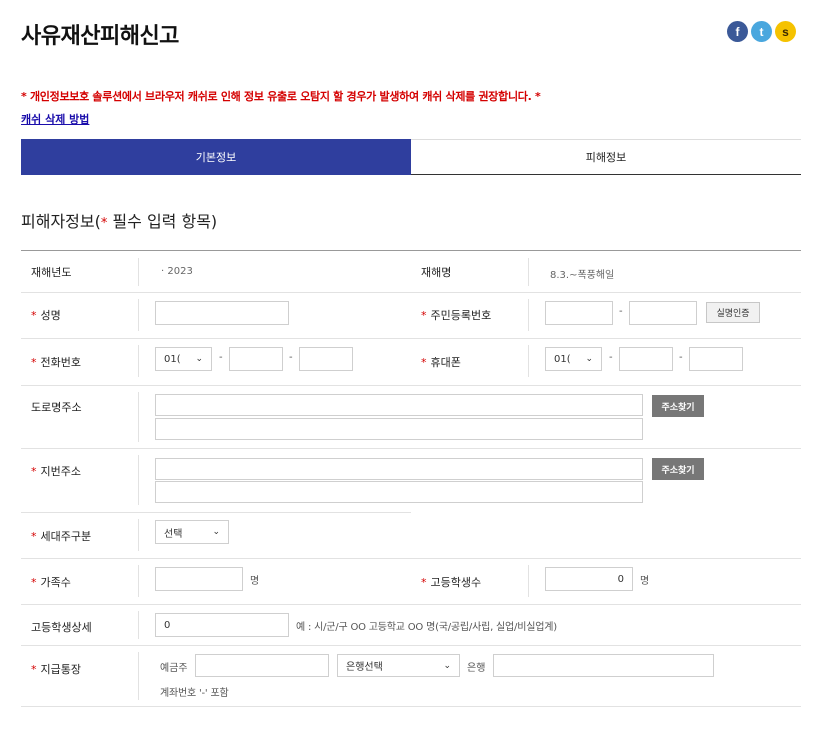 The image size is (826, 732). What do you see at coordinates (222, 313) in the screenshot?
I see `name-input` at bounding box center [222, 313].